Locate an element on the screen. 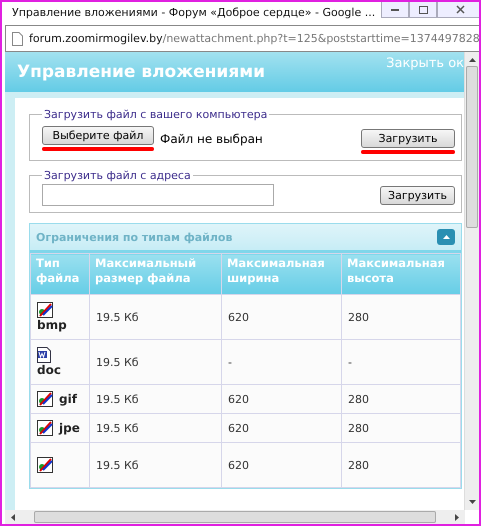 This screenshot has height=526, width=481. column-header: Максимальная ширина is located at coordinates (281, 274).